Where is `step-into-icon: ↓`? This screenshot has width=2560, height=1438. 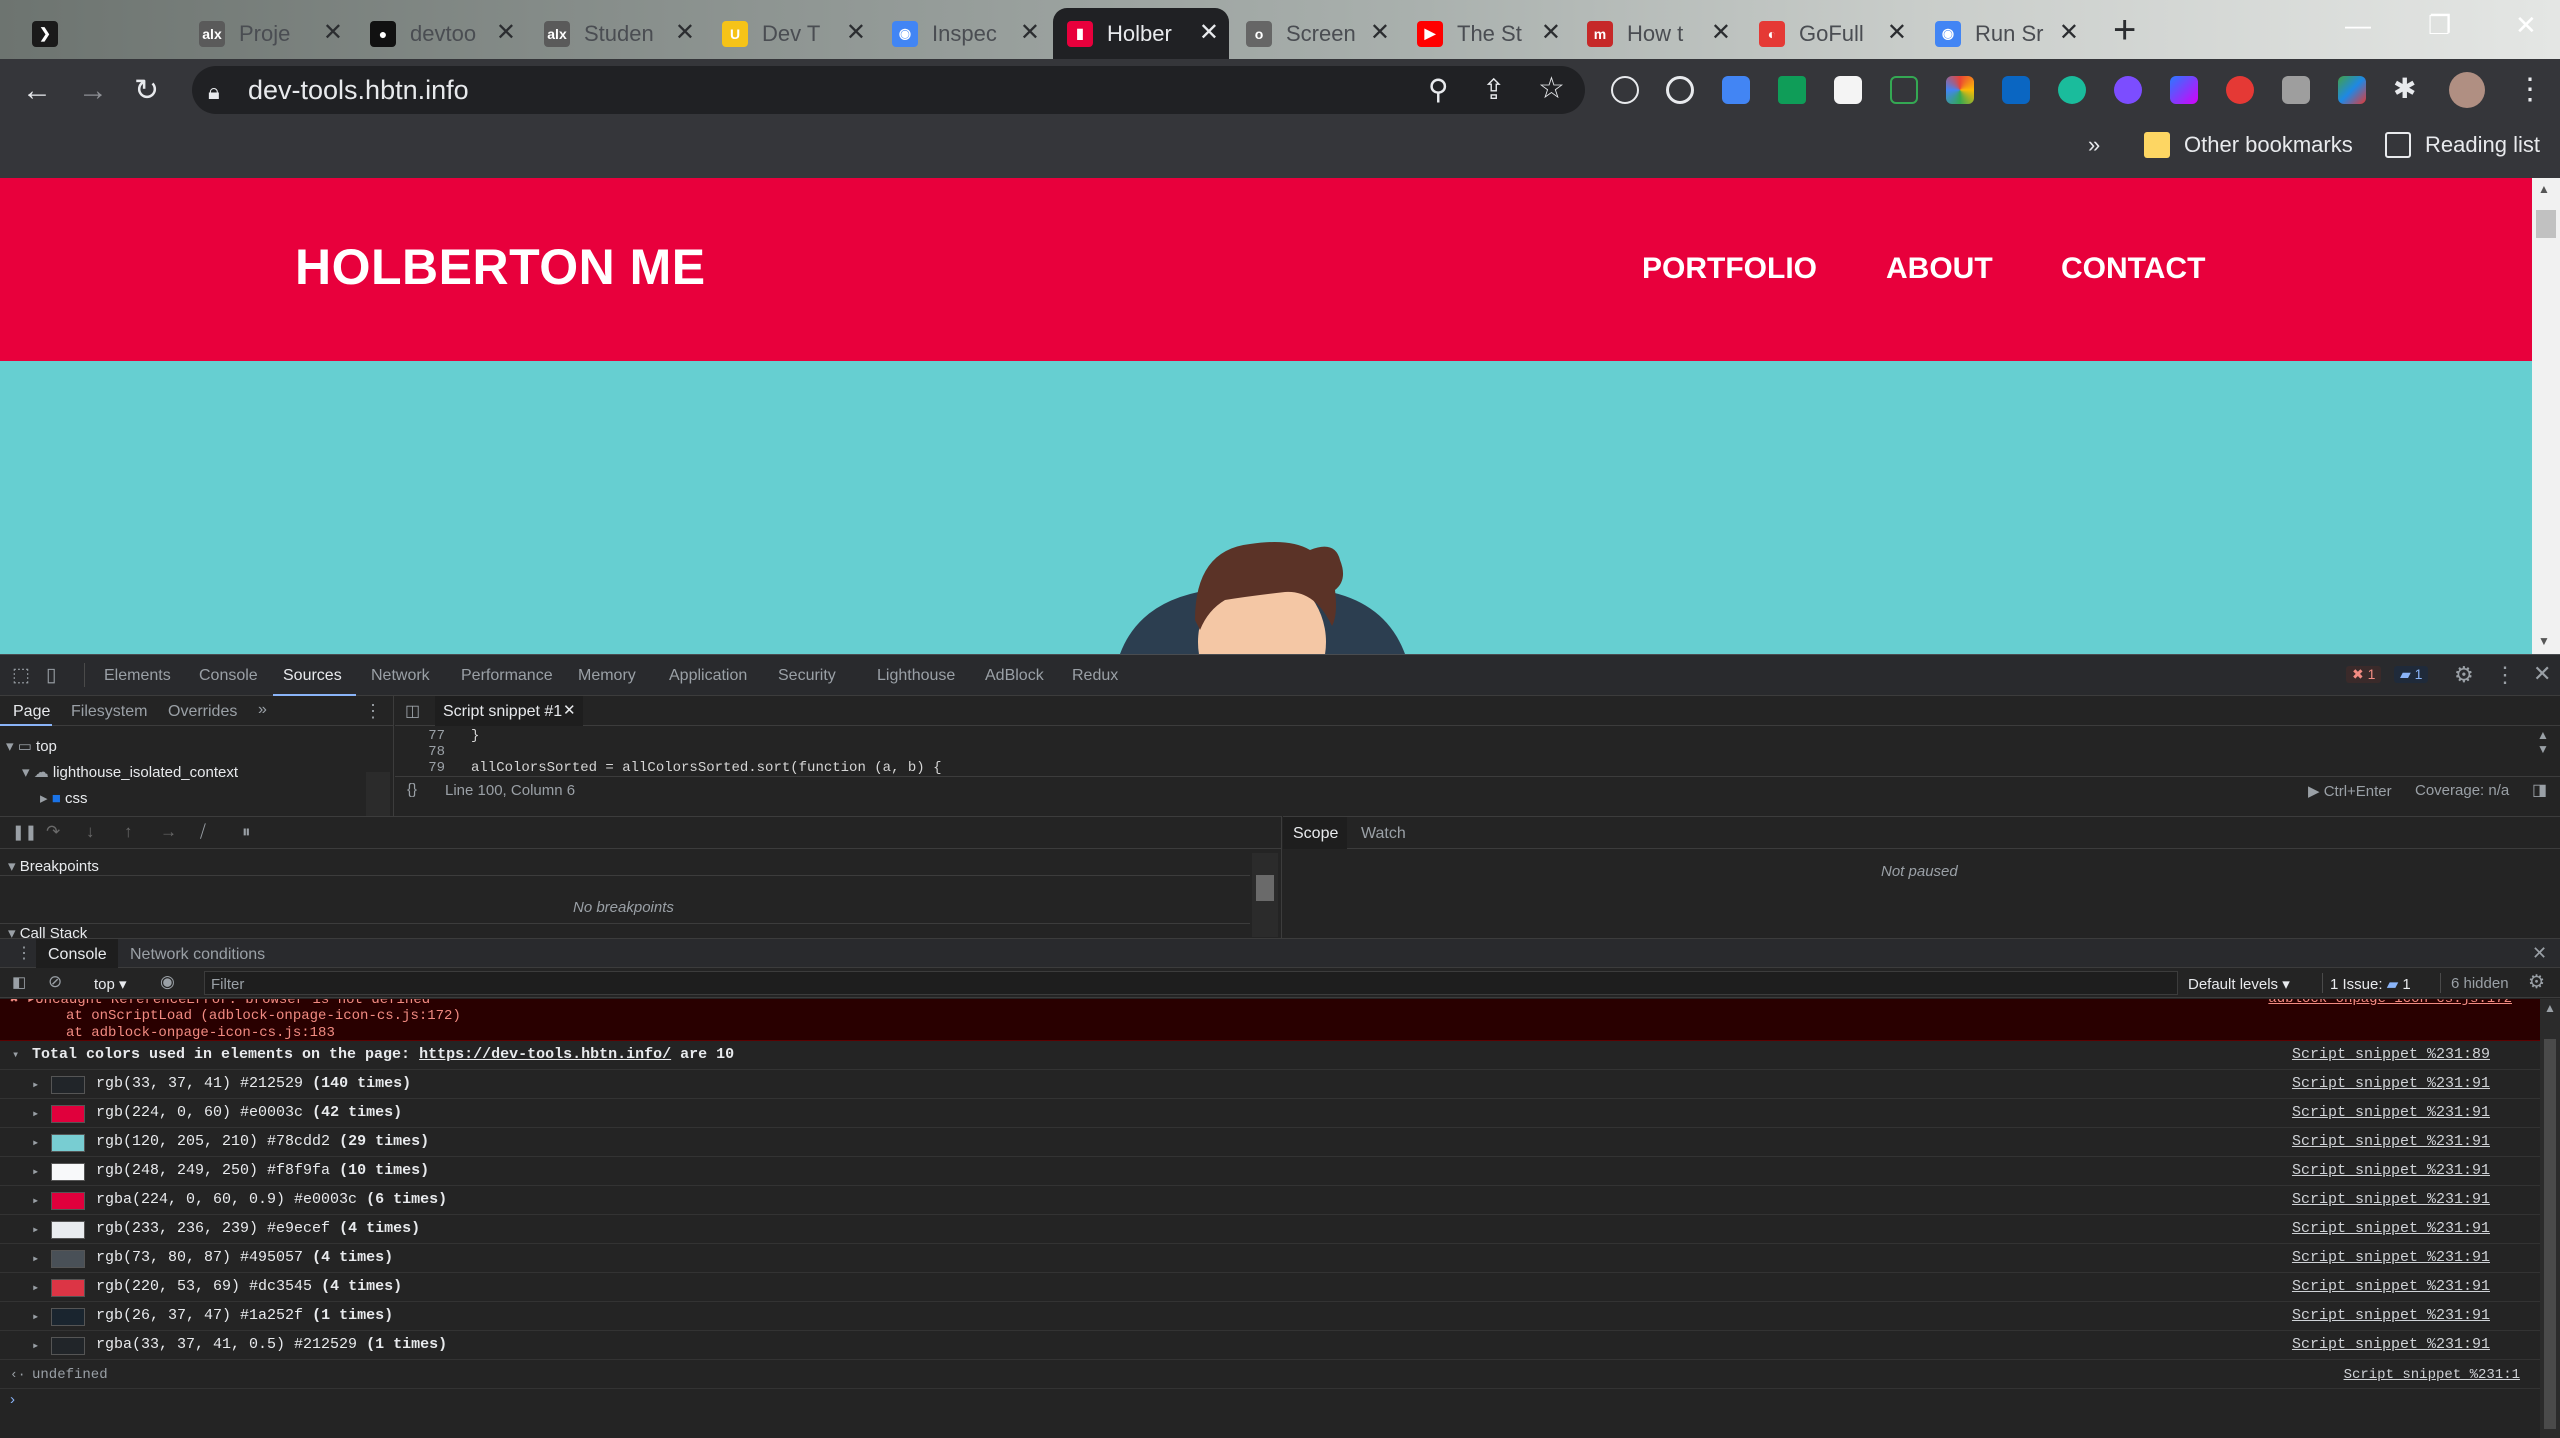 step-into-icon: ↓ is located at coordinates (90, 832).